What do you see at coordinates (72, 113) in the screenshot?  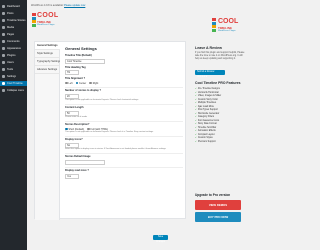 I see `content-length-input: 50` at bounding box center [72, 113].